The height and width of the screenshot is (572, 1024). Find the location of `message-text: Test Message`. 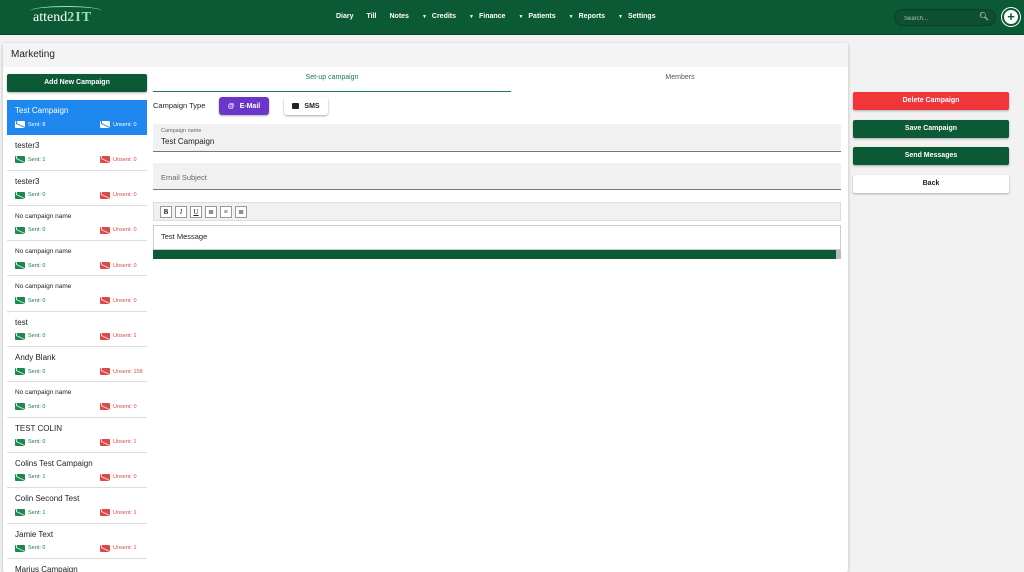

message-text: Test Message is located at coordinates (184, 236).